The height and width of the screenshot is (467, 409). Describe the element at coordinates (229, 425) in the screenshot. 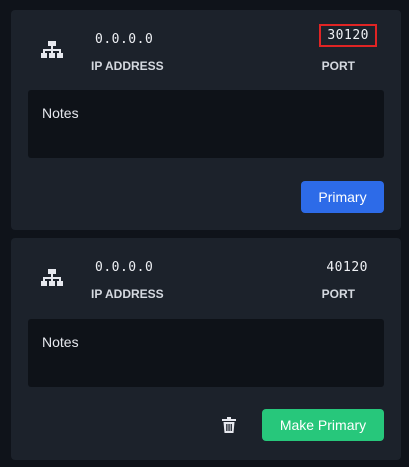

I see `trash-icon` at that location.